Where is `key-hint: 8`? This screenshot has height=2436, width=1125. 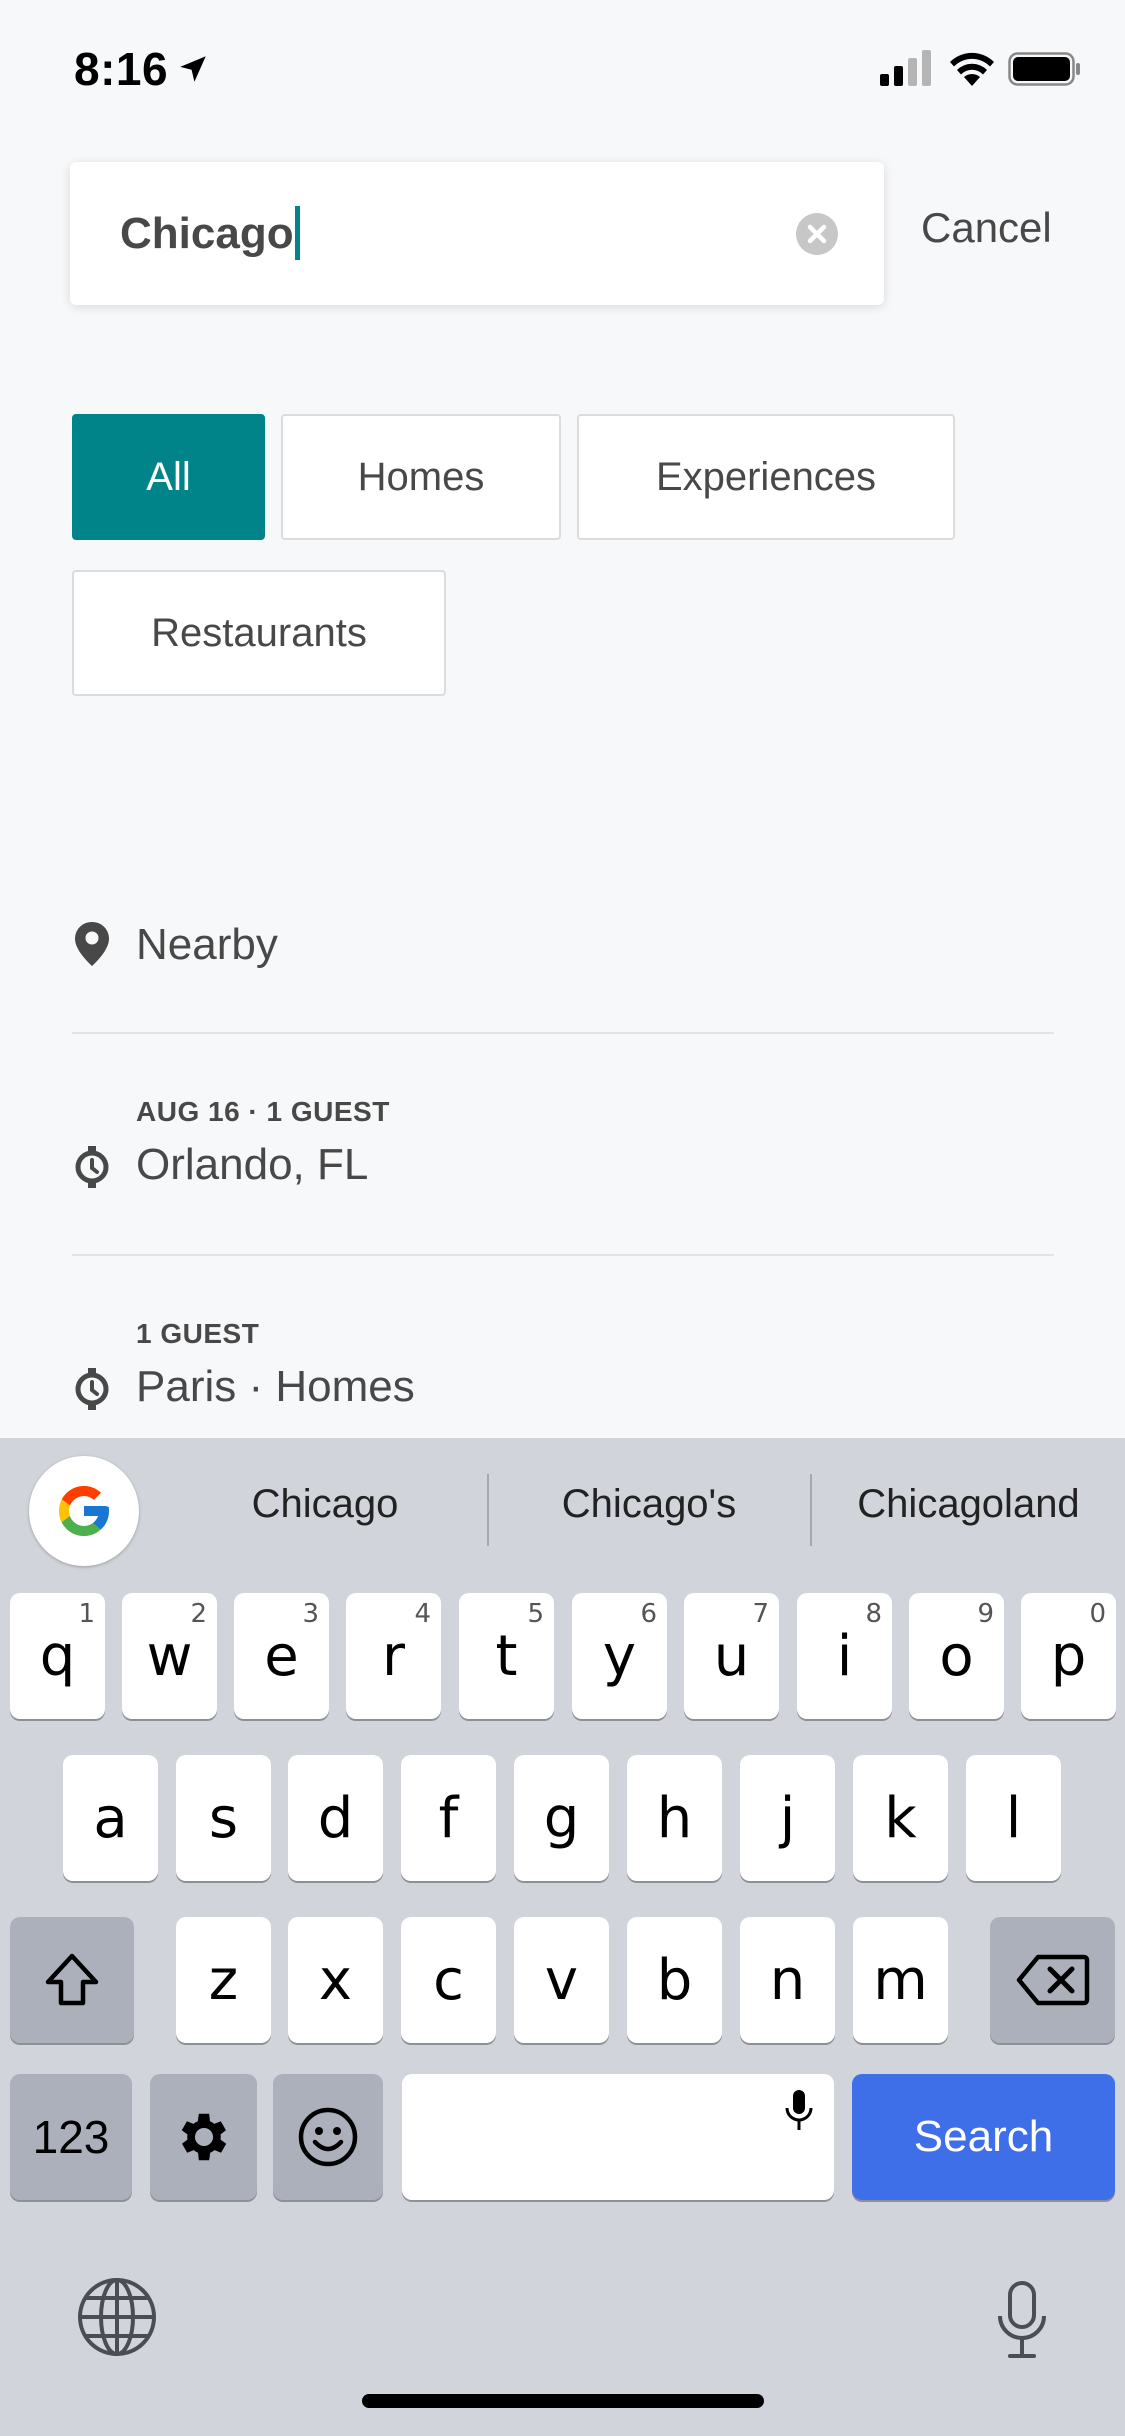
key-hint: 8 is located at coordinates (873, 1614).